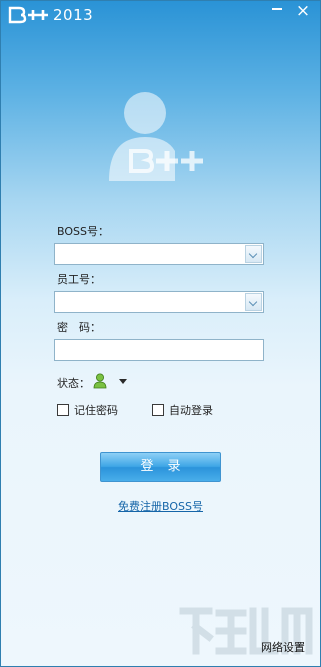 This screenshot has width=321, height=667. What do you see at coordinates (100, 382) in the screenshot?
I see `online-user-icon` at bounding box center [100, 382].